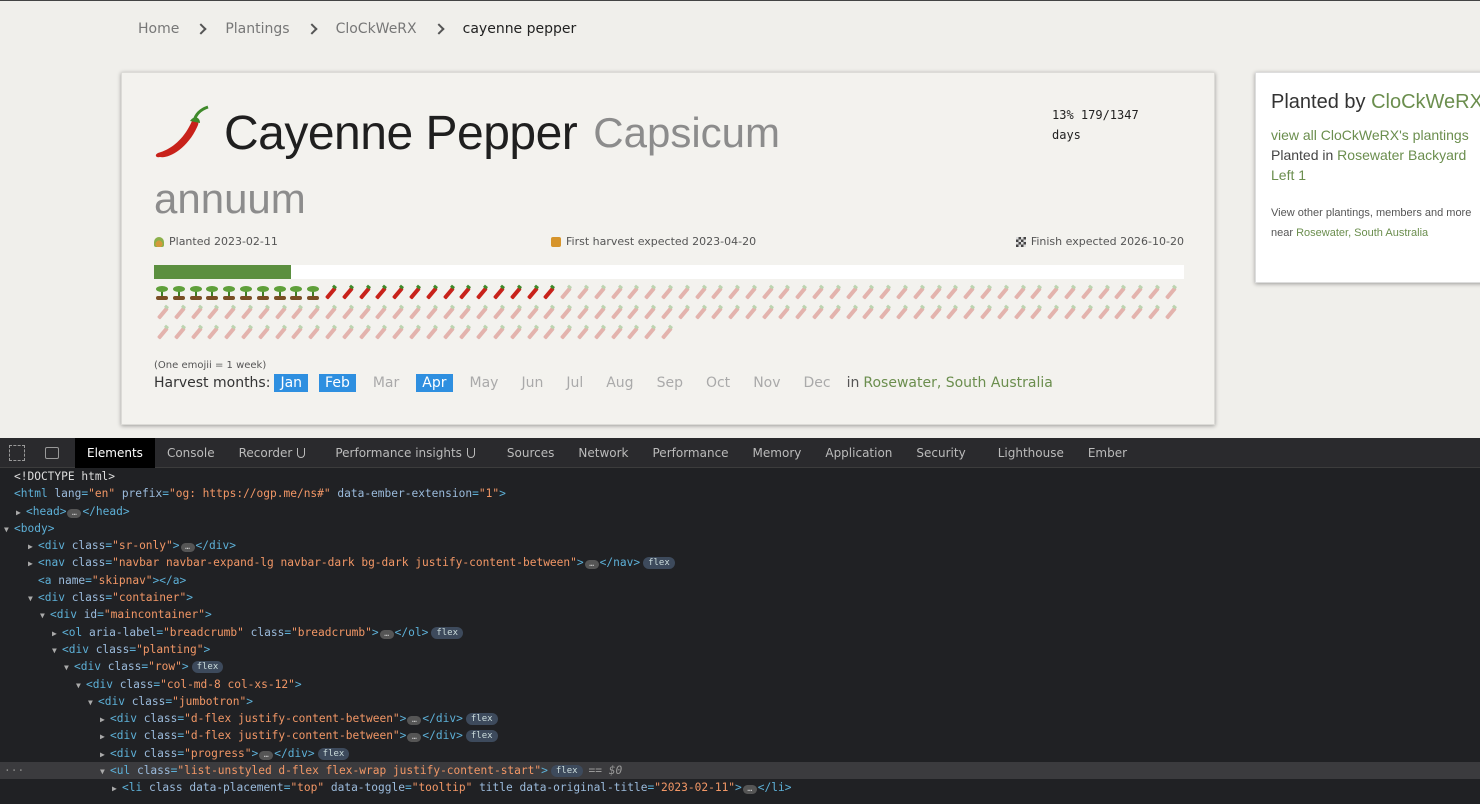  I want to click on dom-node: ▼ <body>, so click(740, 528).